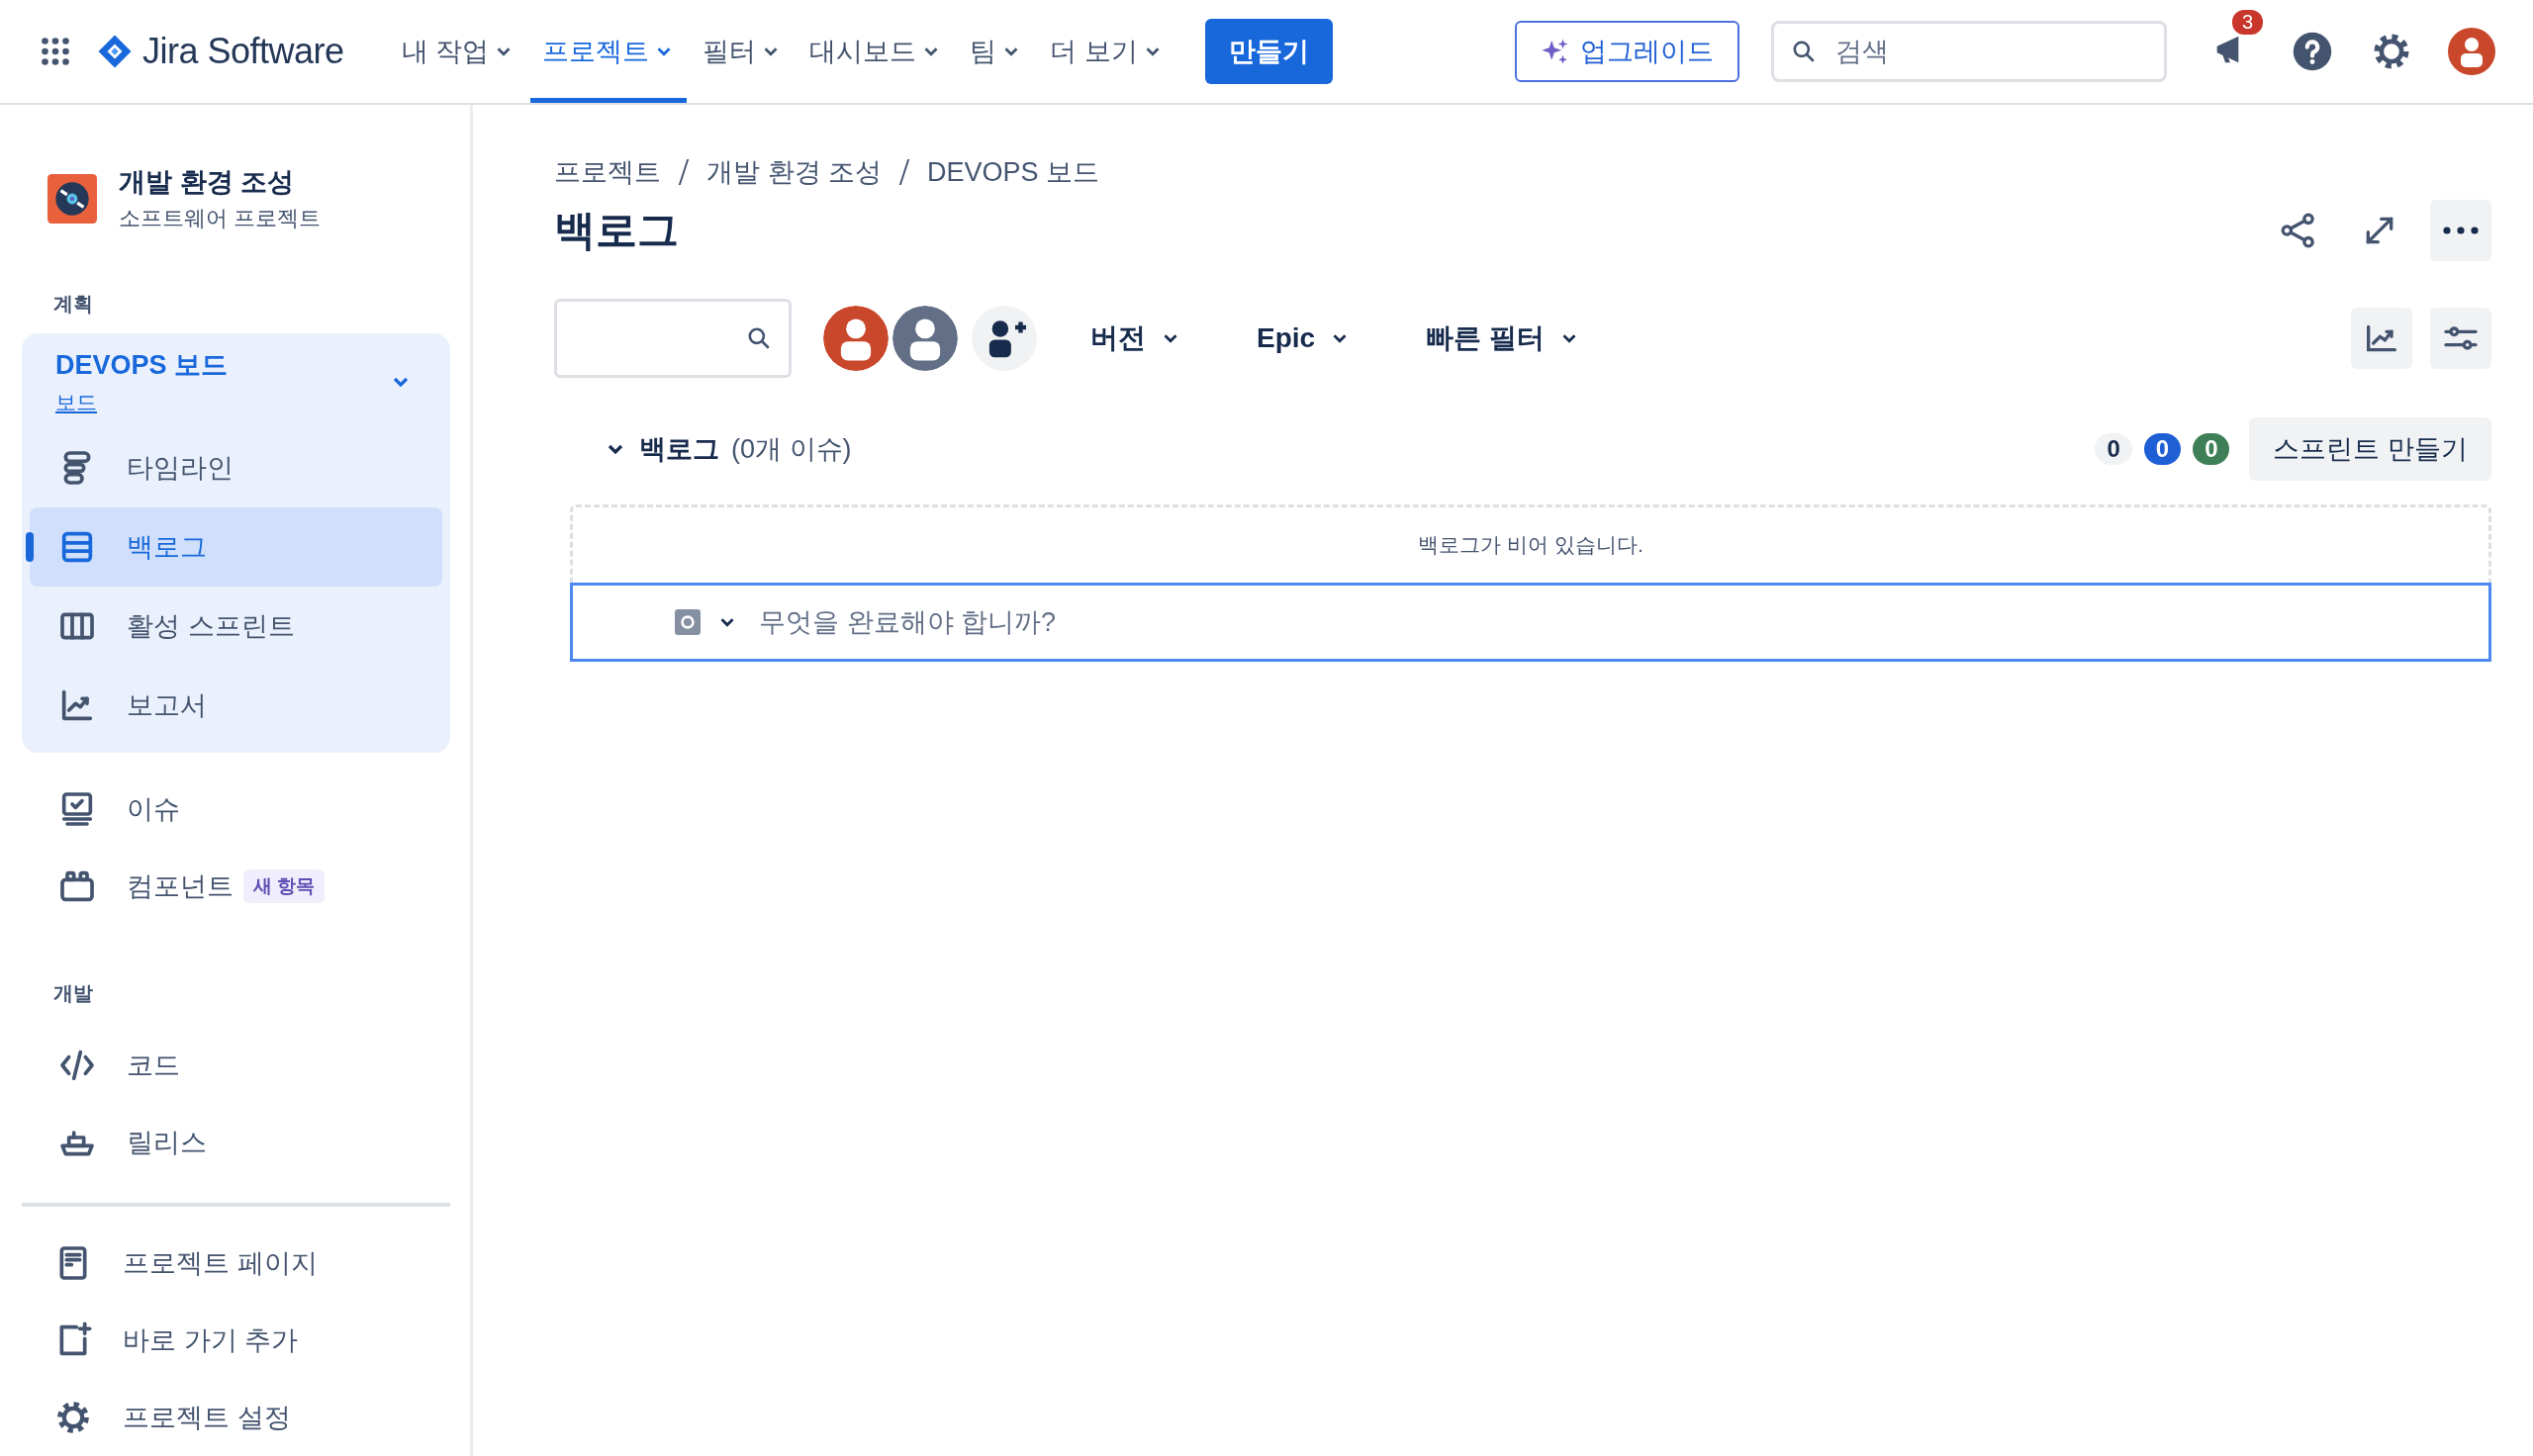 The height and width of the screenshot is (1456, 2533). I want to click on issue-count: (0개 이슈), so click(792, 449).